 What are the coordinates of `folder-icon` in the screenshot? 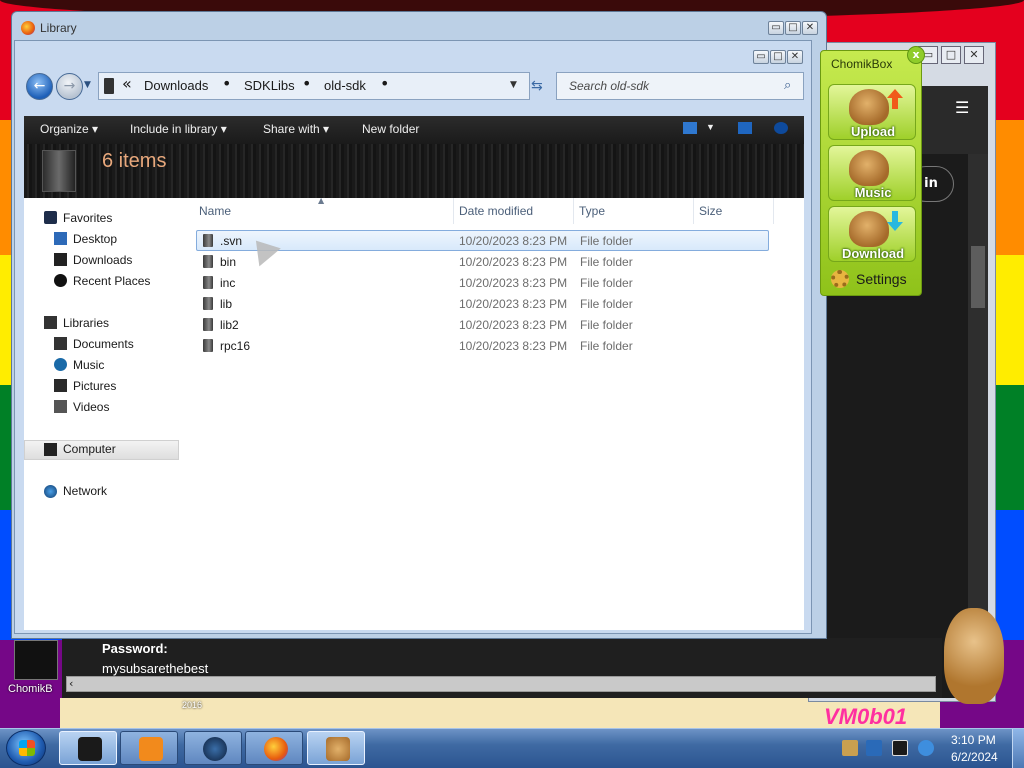 It's located at (208, 282).